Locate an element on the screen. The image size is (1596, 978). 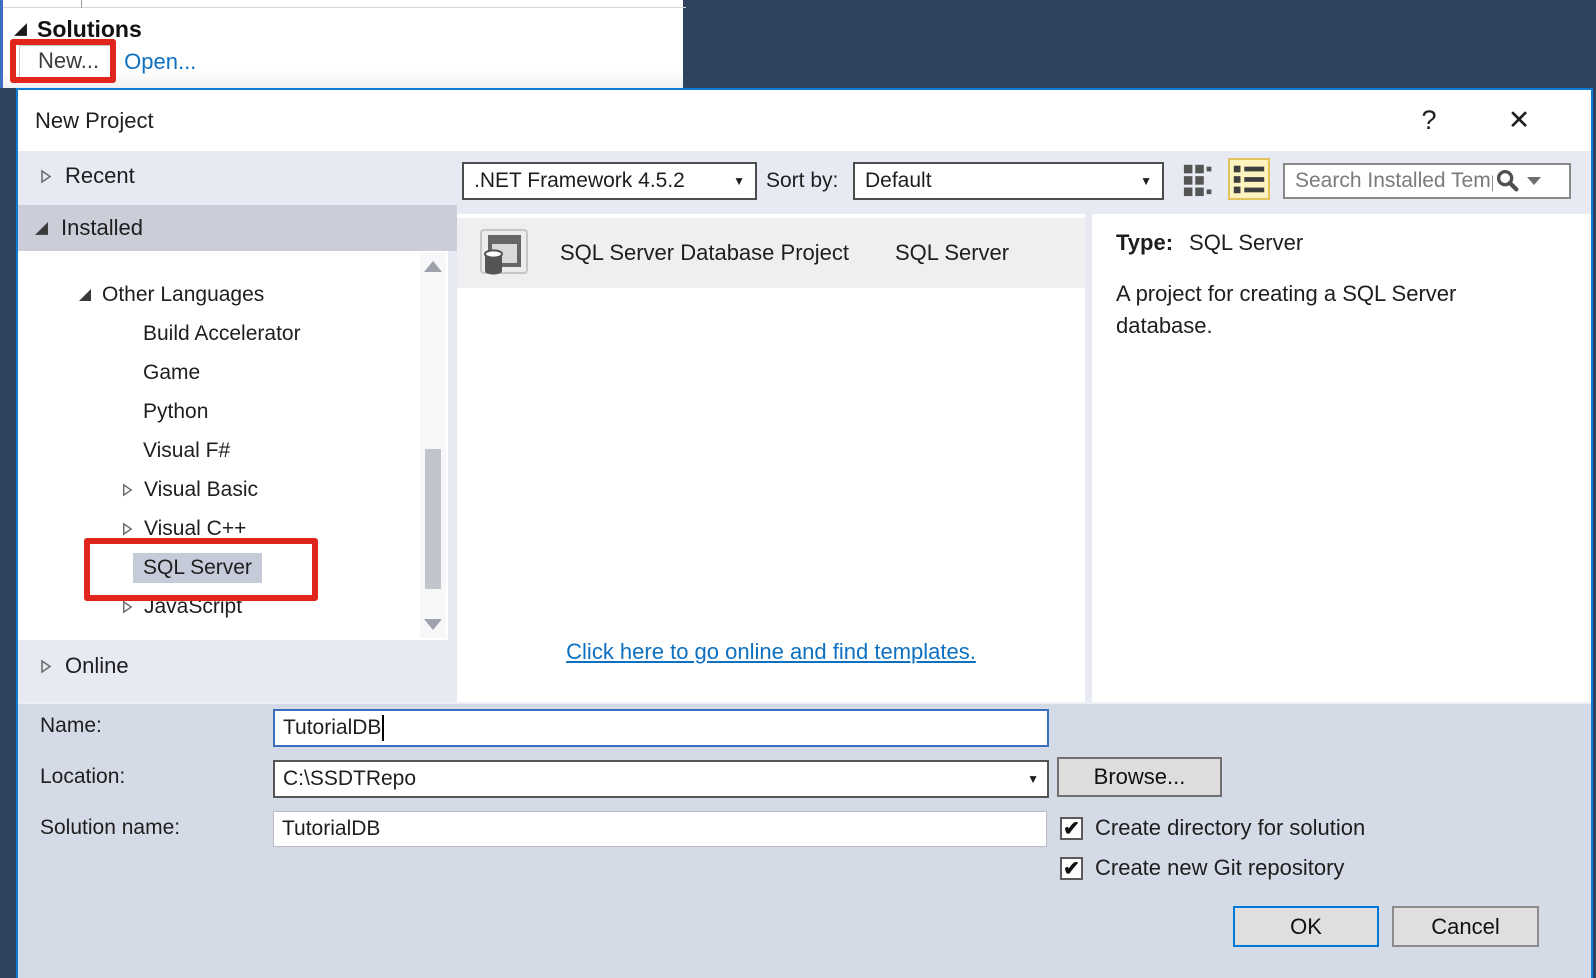
nav-installed: Installed is located at coordinates (237, 228).